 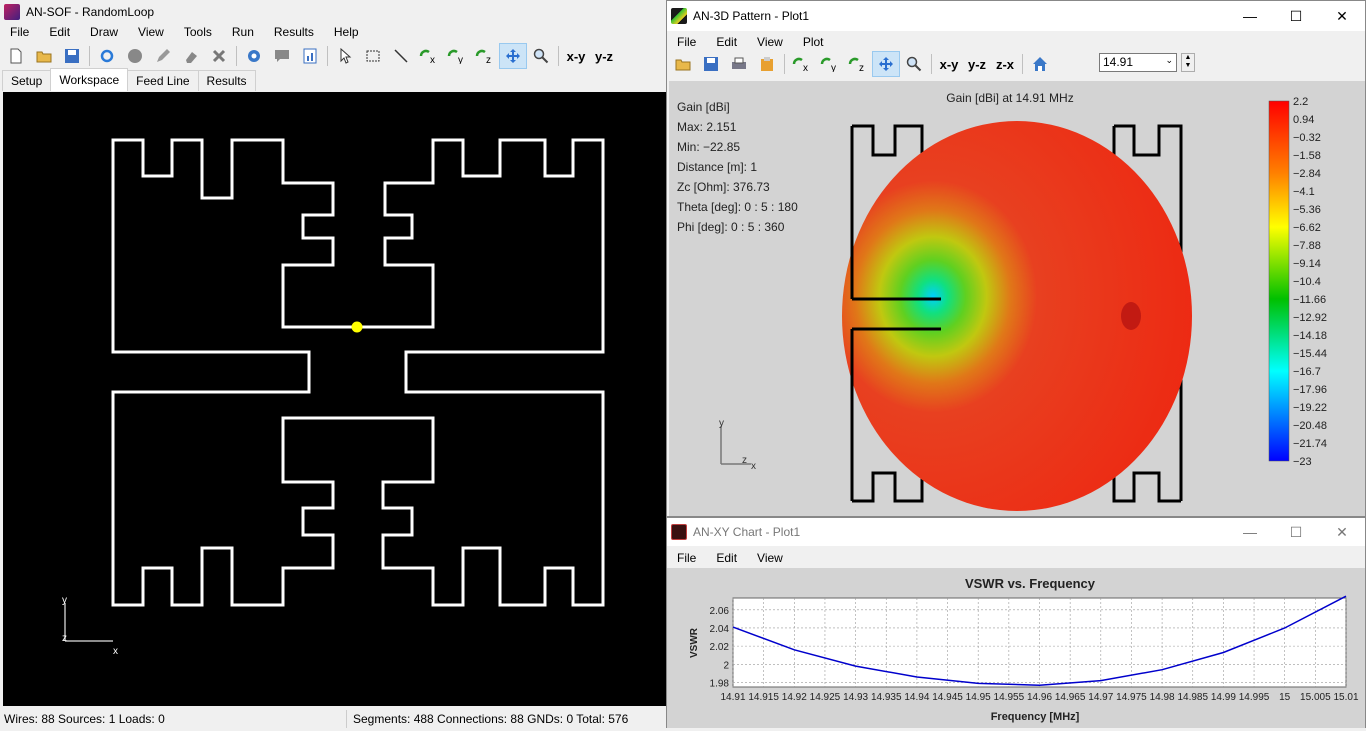 I want to click on info-zc: Zc [Ohm]: 376.73, so click(x=723, y=187).